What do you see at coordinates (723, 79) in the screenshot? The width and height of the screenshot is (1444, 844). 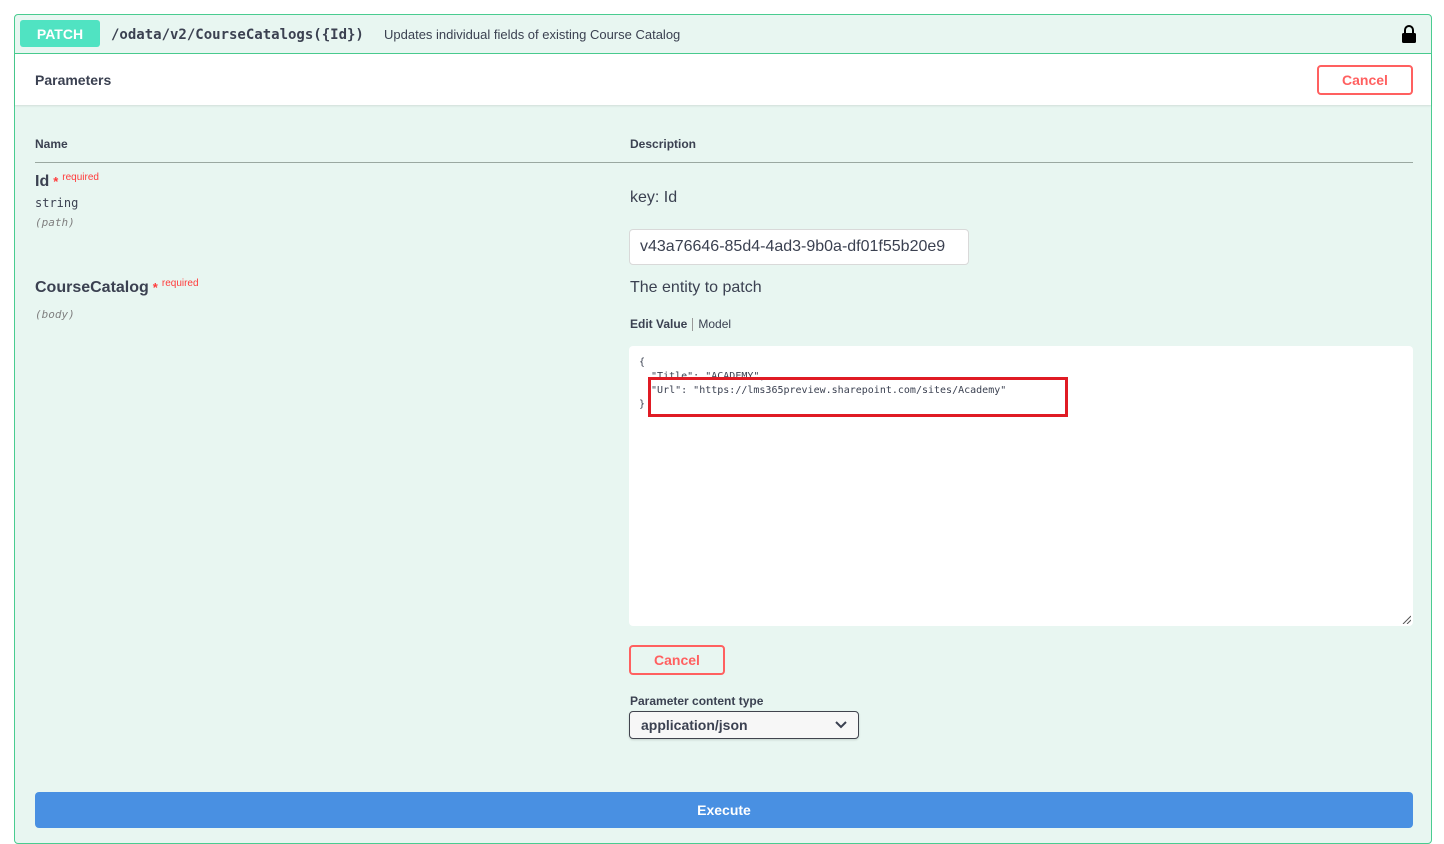 I see `parameters-header: Parameters Cancel` at bounding box center [723, 79].